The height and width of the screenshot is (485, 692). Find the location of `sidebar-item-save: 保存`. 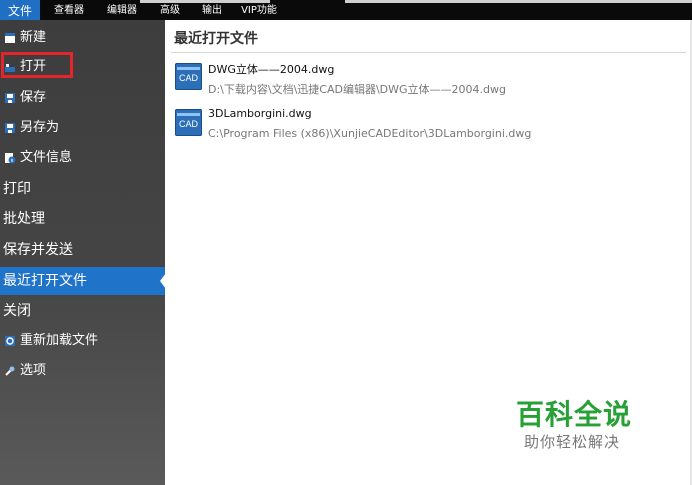

sidebar-item-save: 保存 is located at coordinates (82, 98).